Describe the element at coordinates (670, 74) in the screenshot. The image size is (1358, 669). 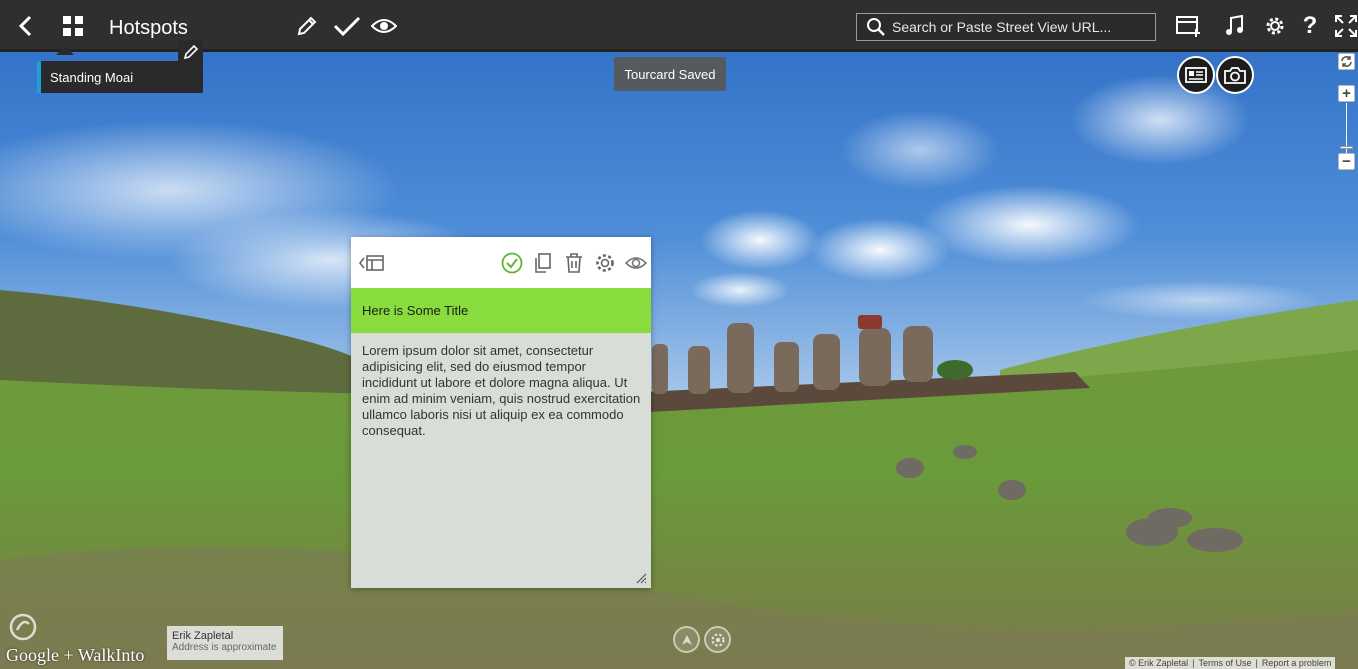
I see `toast-notification: Tourcard Saved` at that location.